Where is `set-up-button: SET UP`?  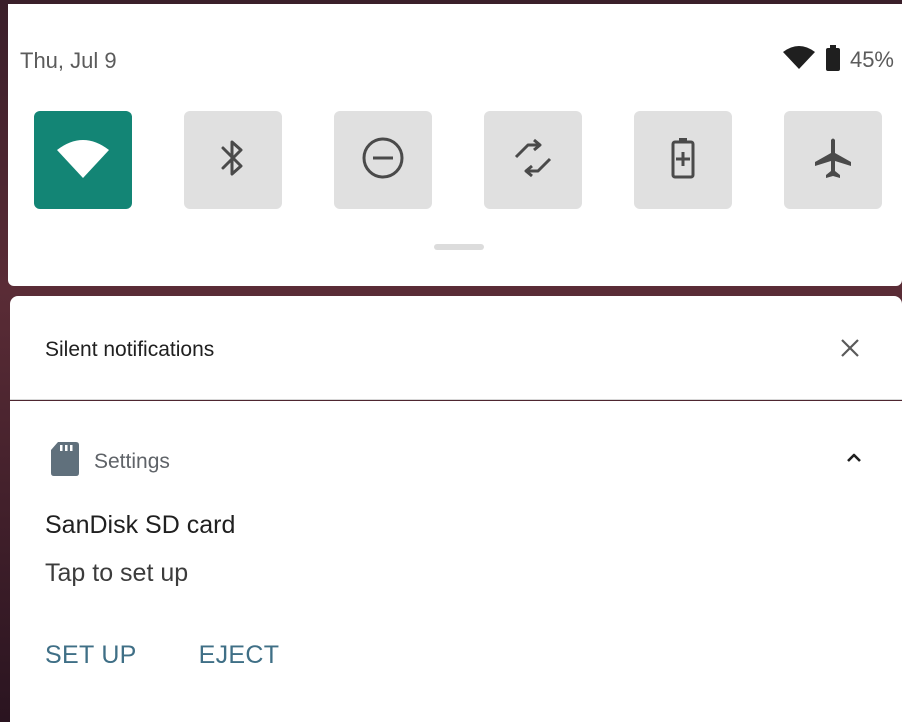 set-up-button: SET UP is located at coordinates (91, 655).